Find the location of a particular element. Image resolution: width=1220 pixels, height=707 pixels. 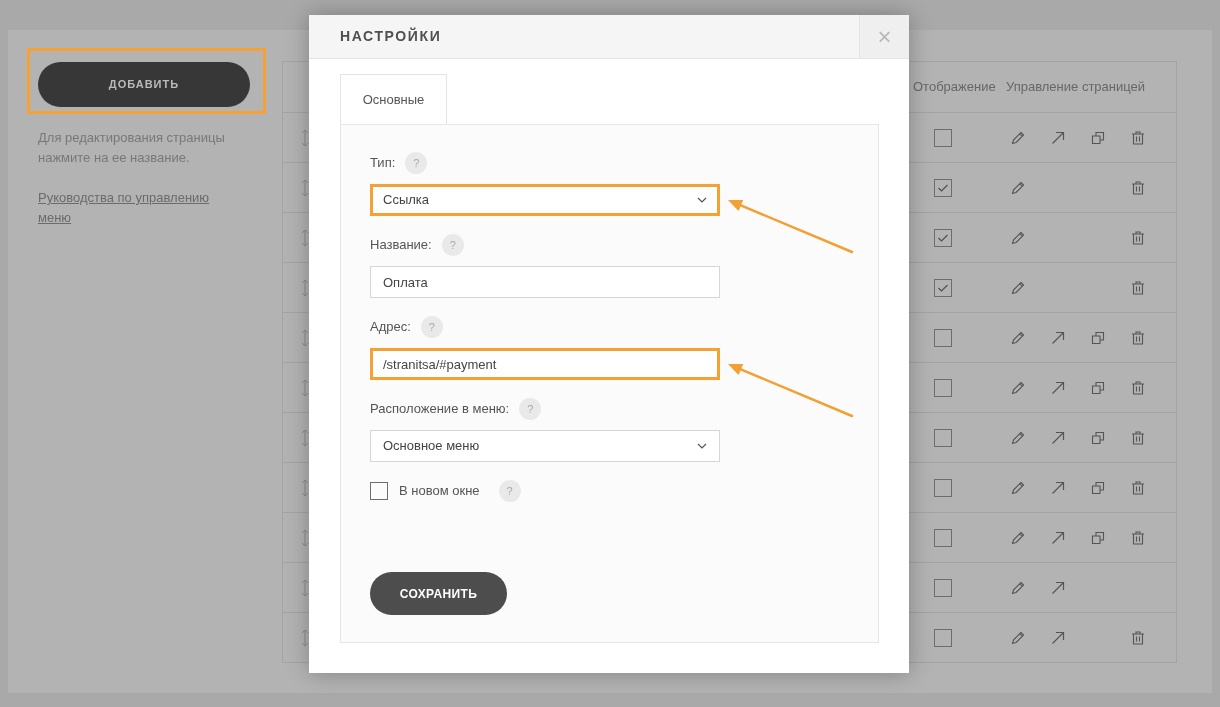

tab: Основные is located at coordinates (393, 99).